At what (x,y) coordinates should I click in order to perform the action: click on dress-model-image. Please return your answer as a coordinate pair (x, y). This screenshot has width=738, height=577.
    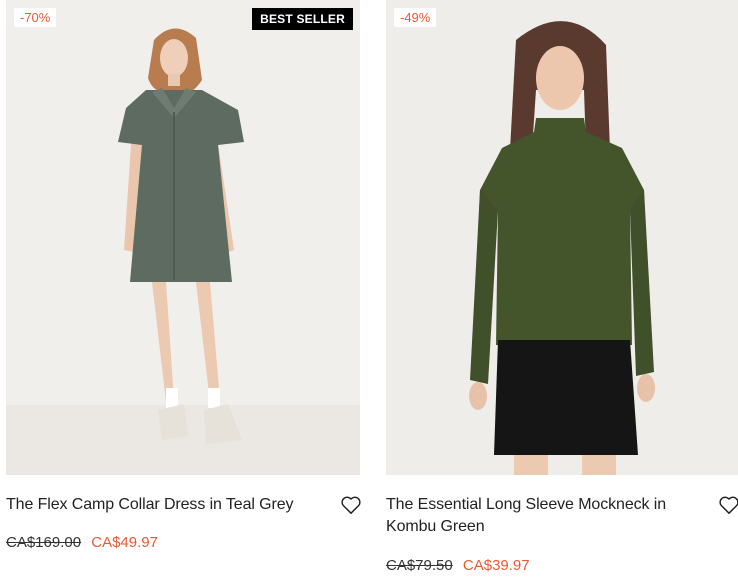
    Looking at the image, I should click on (181, 236).